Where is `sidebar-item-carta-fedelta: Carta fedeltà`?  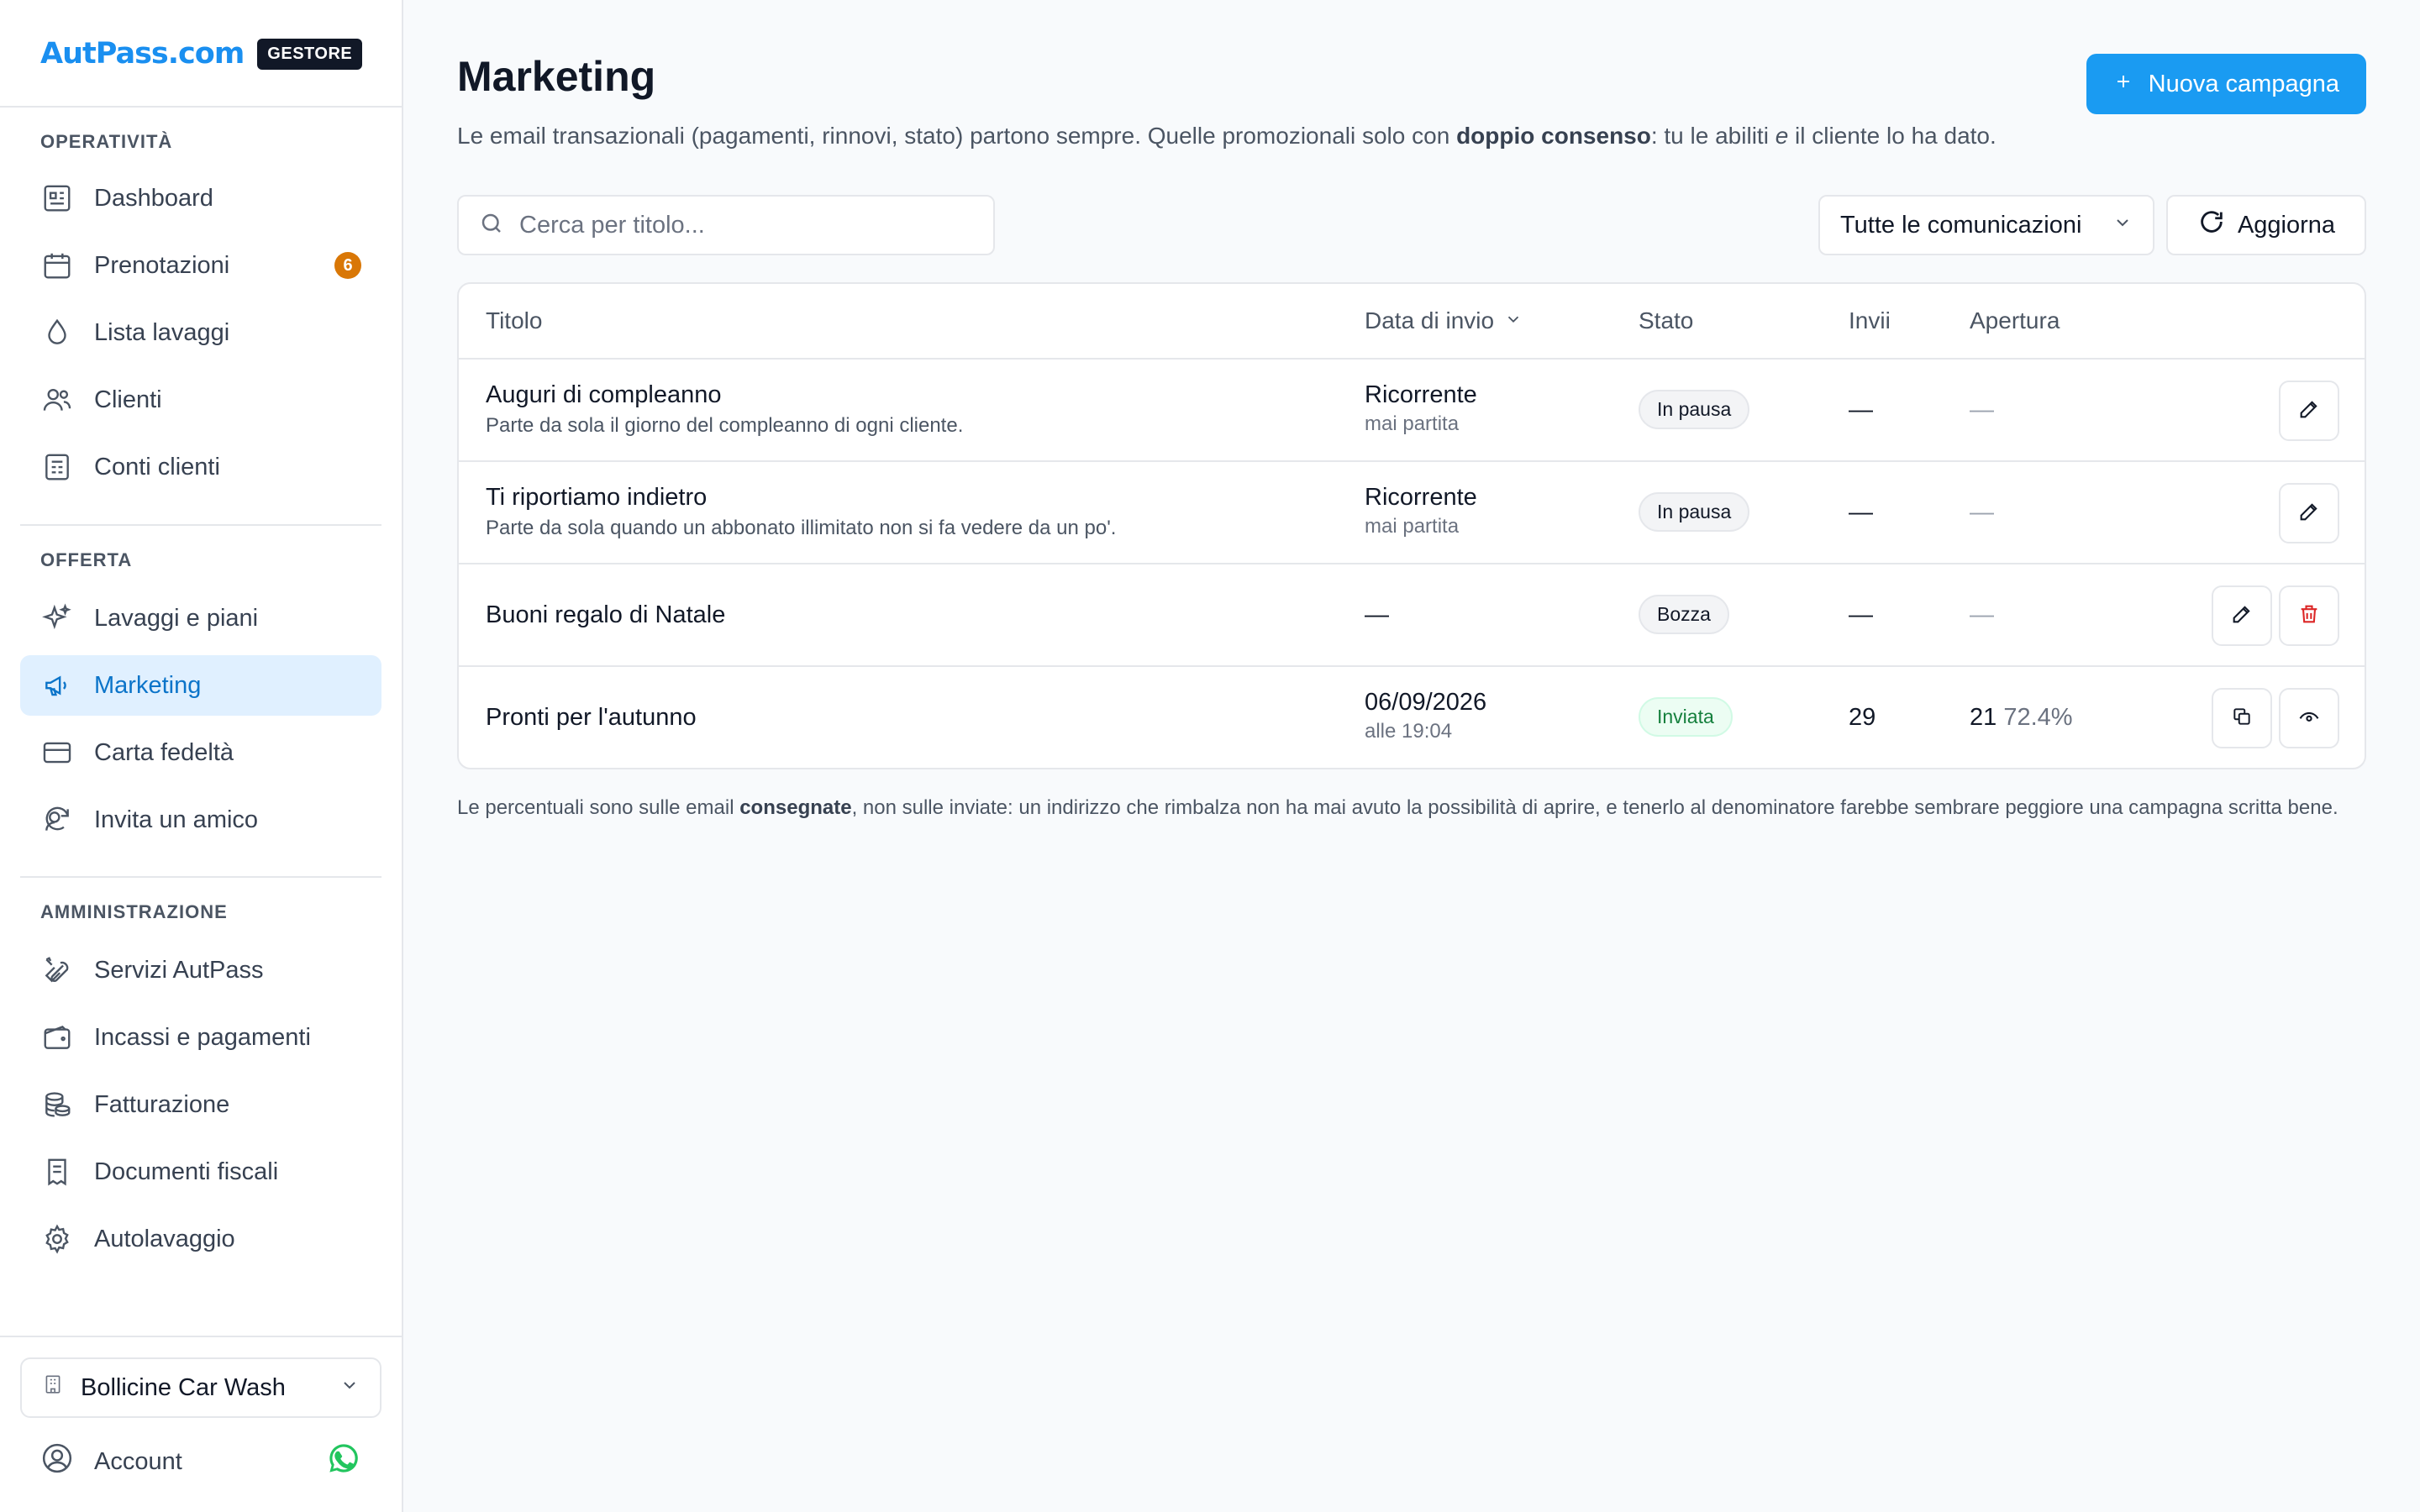
sidebar-item-carta-fedelta: Carta fedeltà is located at coordinates (200, 752).